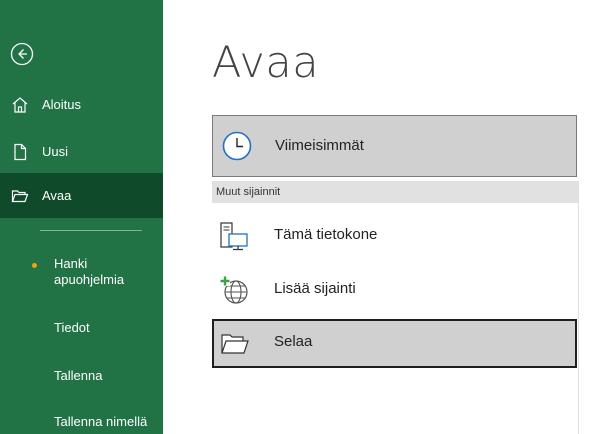  Describe the element at coordinates (326, 234) in the screenshot. I see `location-label: Tämä tietokone` at that location.